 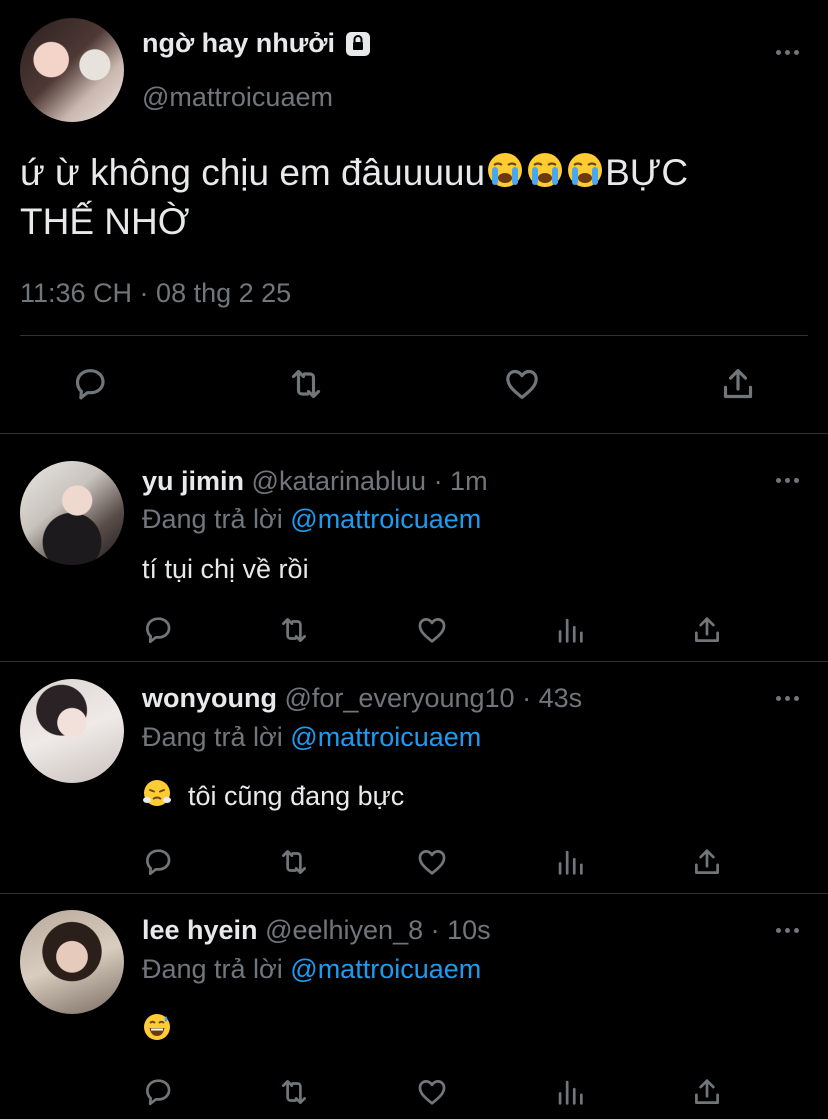 What do you see at coordinates (410, 197) in the screenshot?
I see `tweet-text: ứ ừ không chịu em đâuuuuu BỰC THẾ NHỜ` at bounding box center [410, 197].